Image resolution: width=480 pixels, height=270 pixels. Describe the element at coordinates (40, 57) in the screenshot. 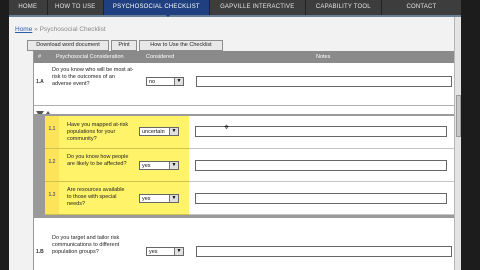

I see `header-num: #` at that location.